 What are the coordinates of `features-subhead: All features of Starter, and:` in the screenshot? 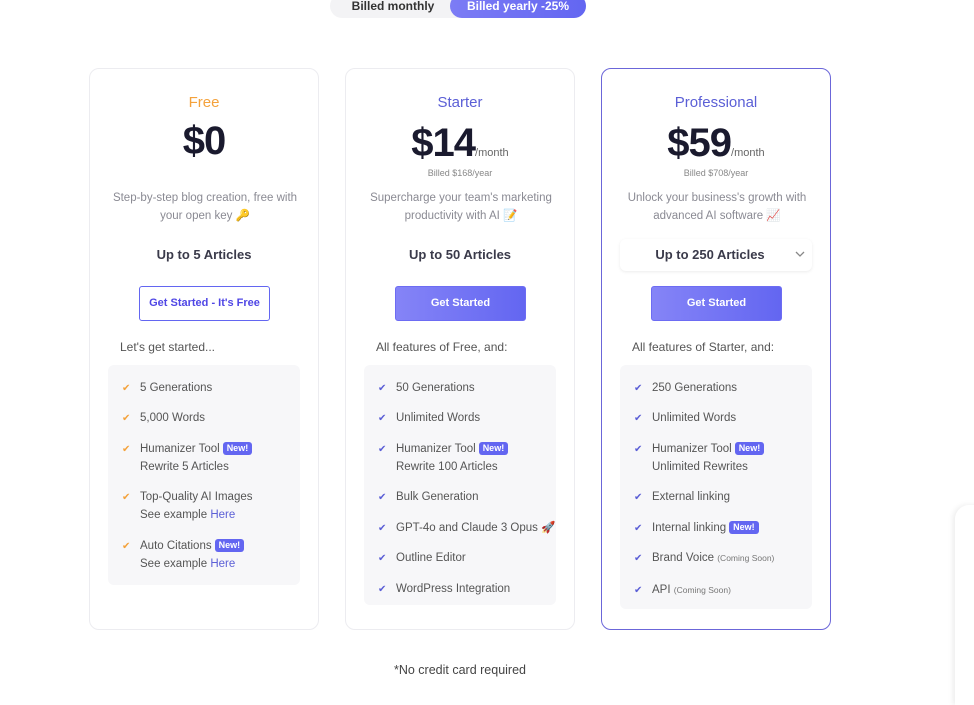 It's located at (703, 347).